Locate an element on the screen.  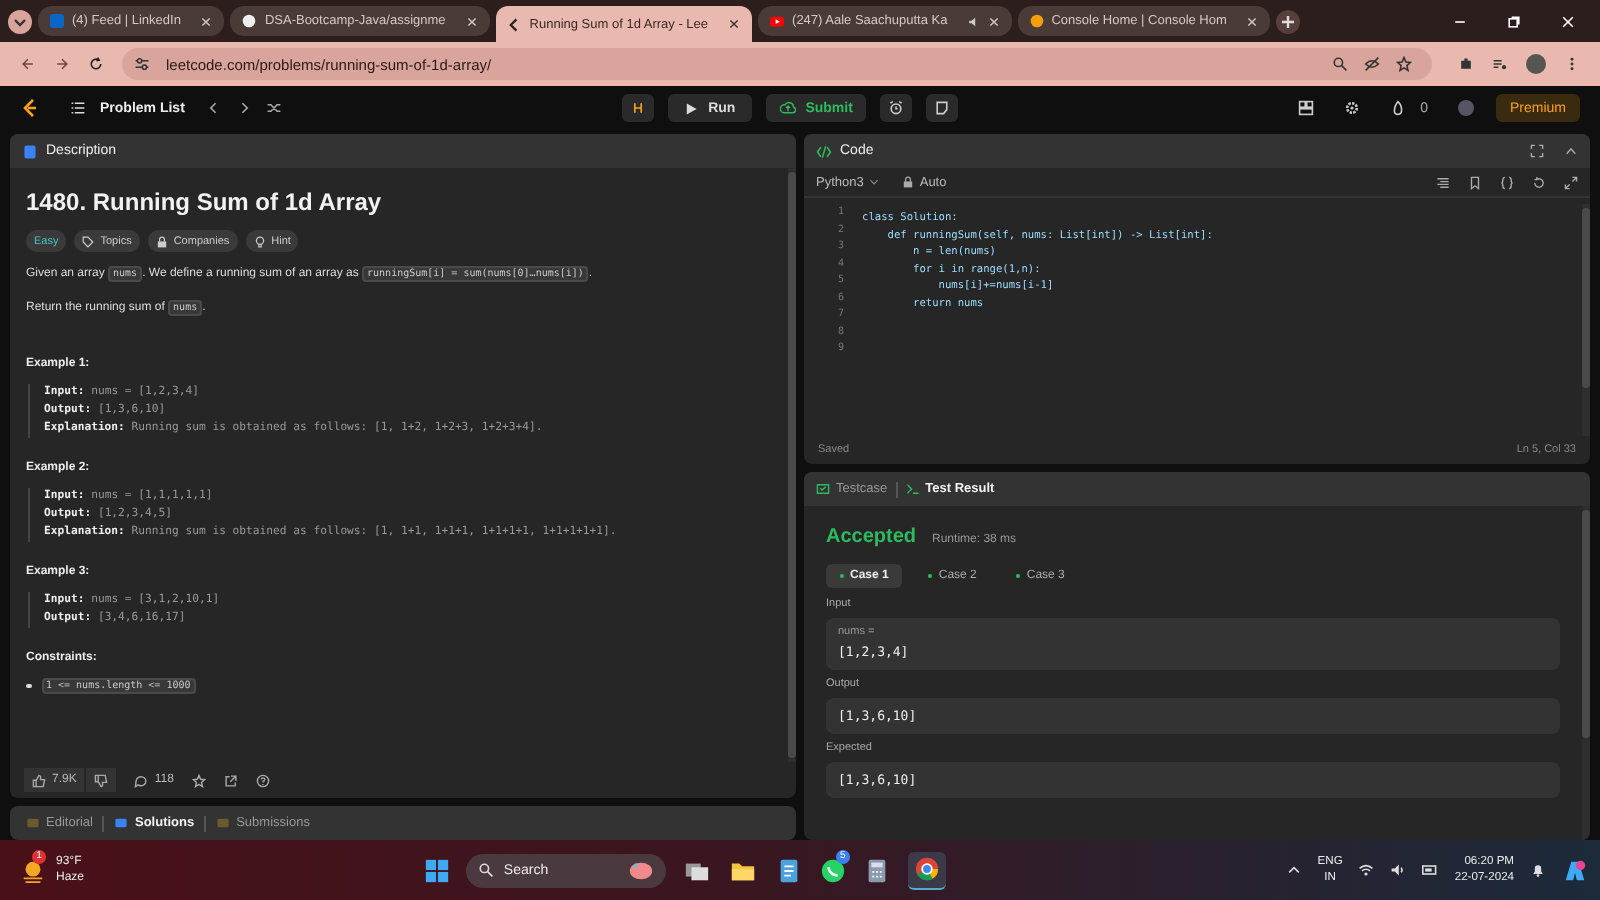
expand-icon is located at coordinates (1537, 151).